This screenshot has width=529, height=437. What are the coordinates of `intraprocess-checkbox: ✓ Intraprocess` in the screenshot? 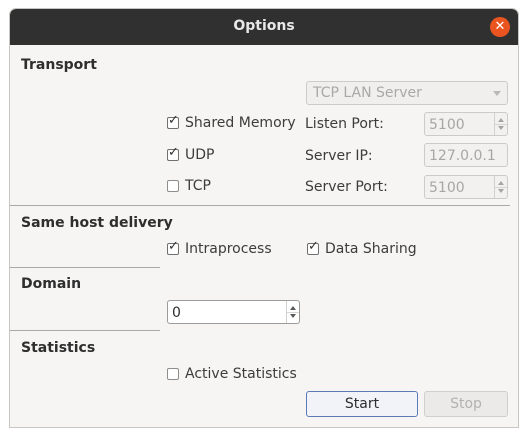 It's located at (219, 248).